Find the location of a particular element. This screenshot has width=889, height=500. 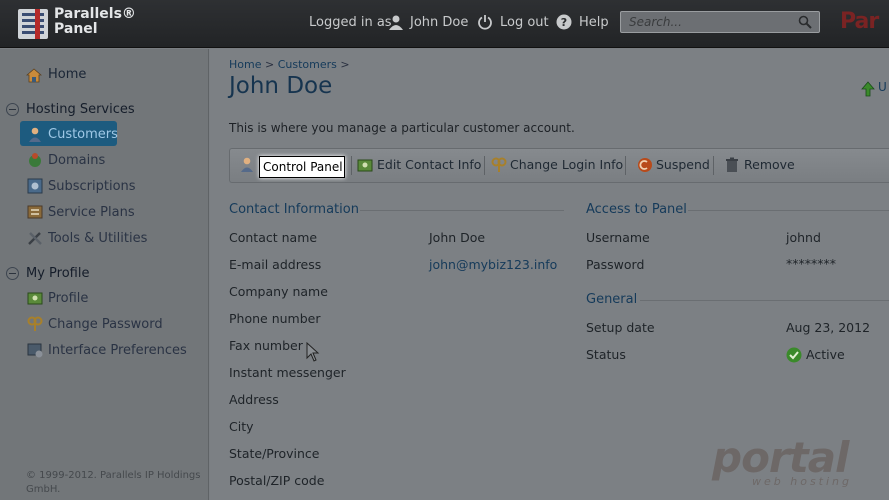

logged-in-label: Logged in as is located at coordinates (350, 22).